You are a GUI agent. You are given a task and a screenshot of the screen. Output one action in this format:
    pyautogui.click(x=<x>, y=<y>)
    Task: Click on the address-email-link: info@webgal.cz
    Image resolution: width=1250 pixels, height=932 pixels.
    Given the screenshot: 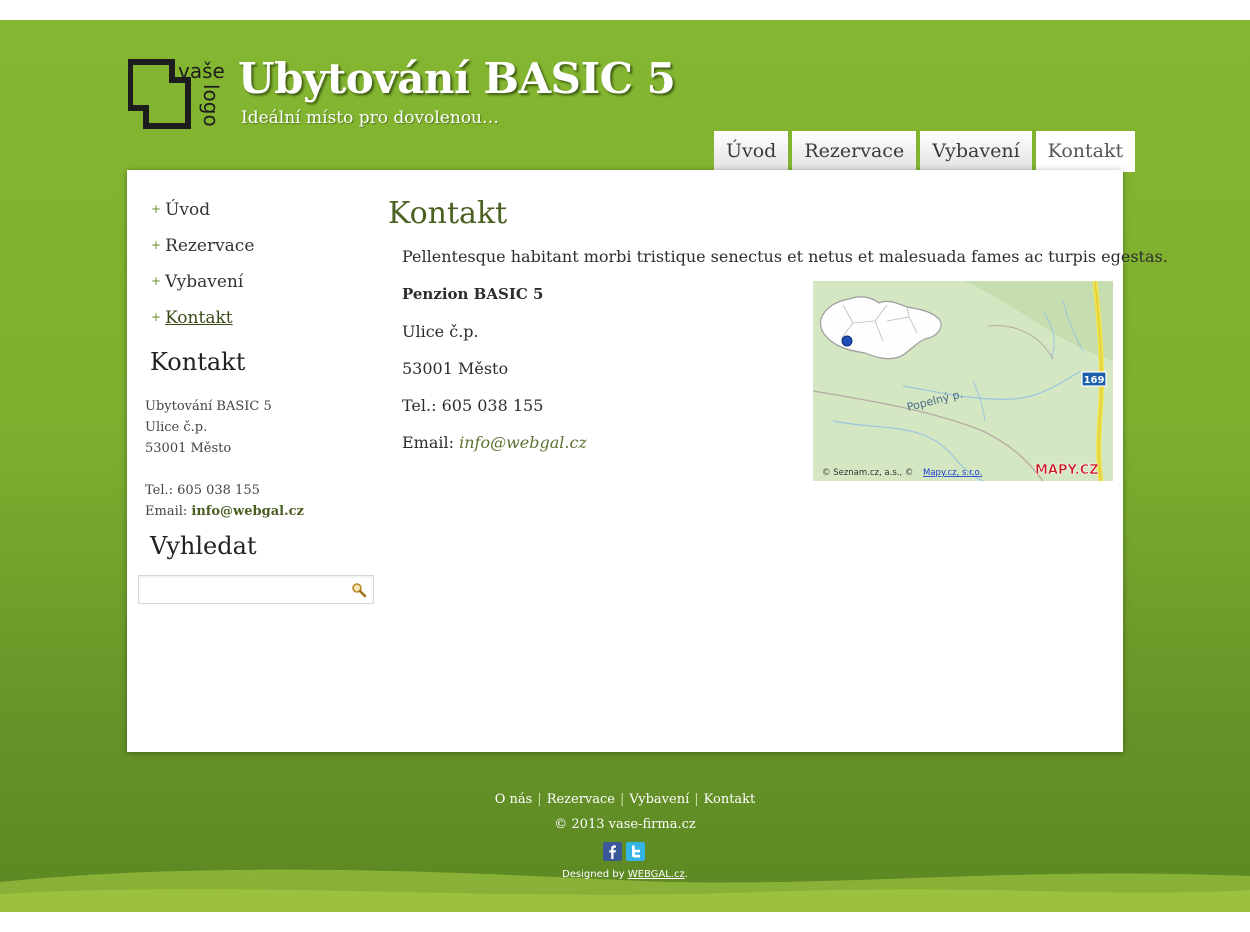 What is the action you would take?
    pyautogui.click(x=523, y=442)
    